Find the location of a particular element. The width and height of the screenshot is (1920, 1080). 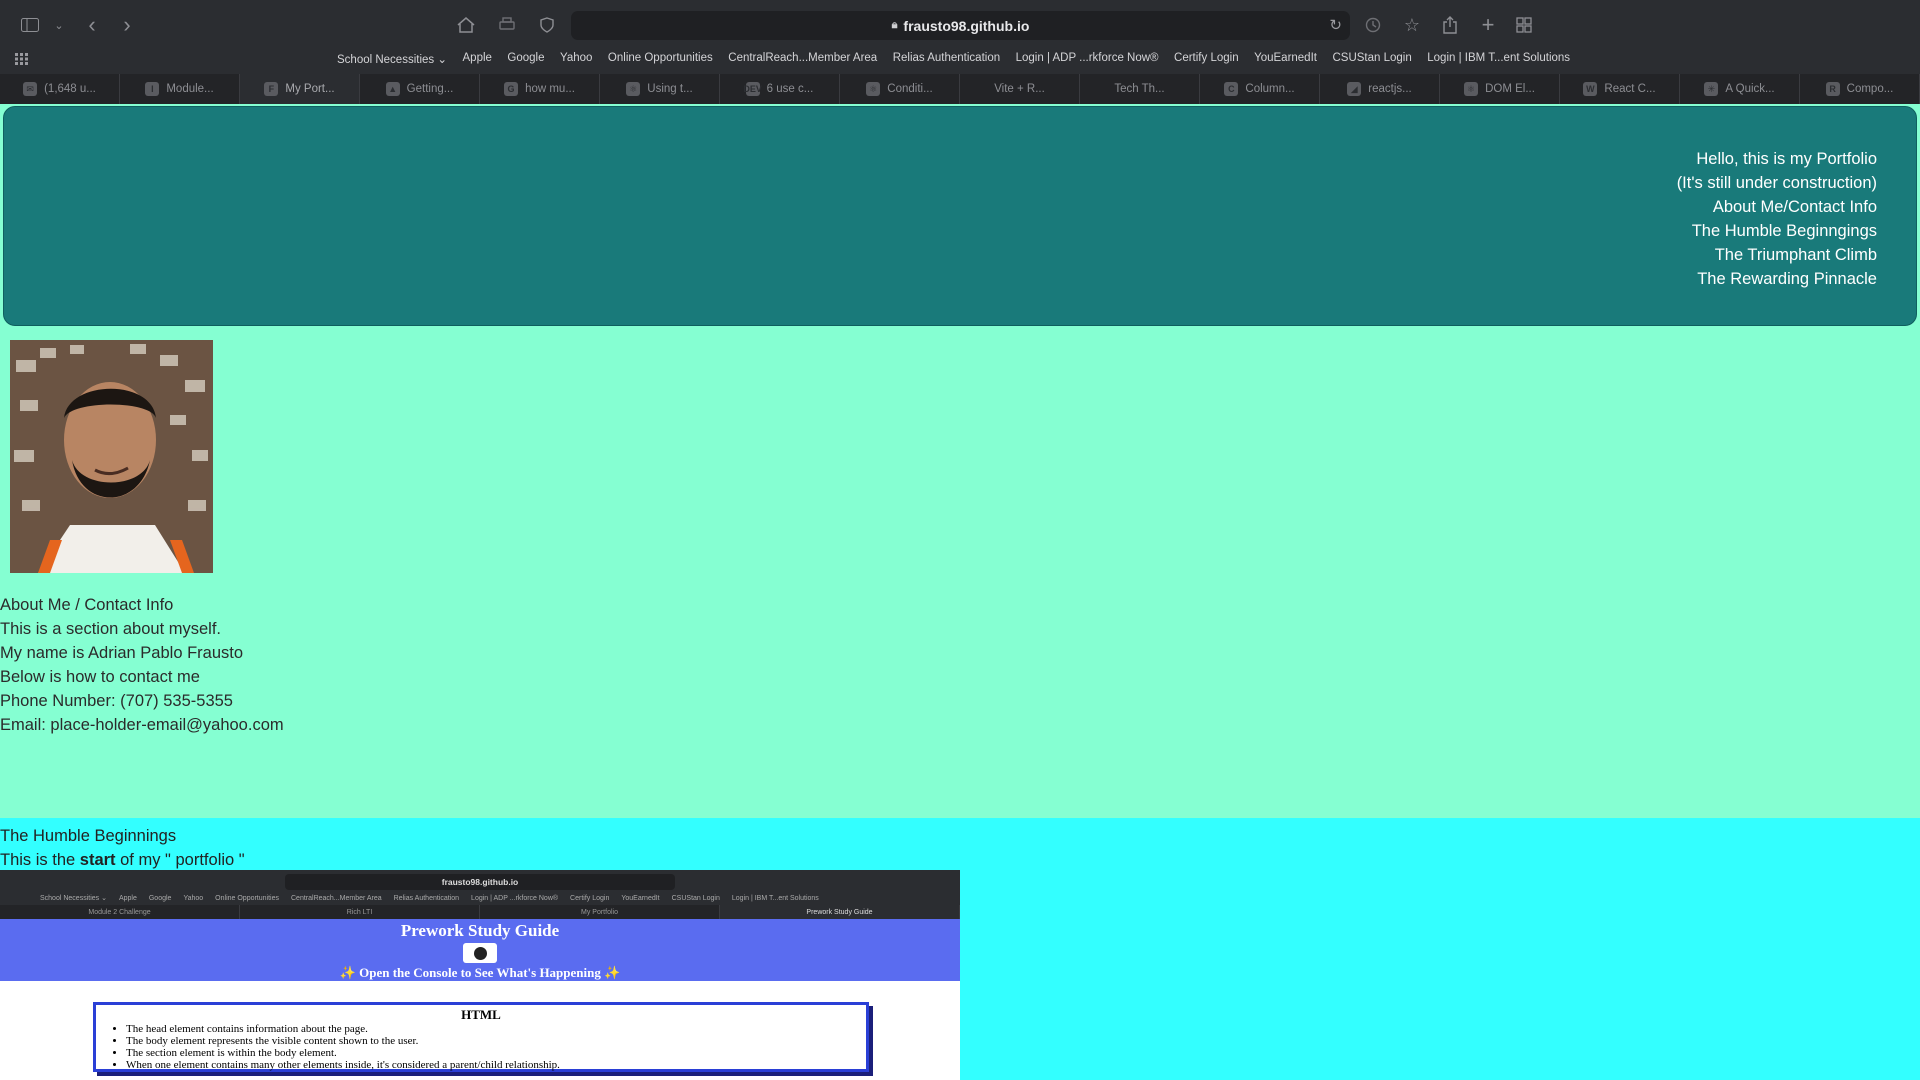

back-icon: ‹ is located at coordinates (92, 25).